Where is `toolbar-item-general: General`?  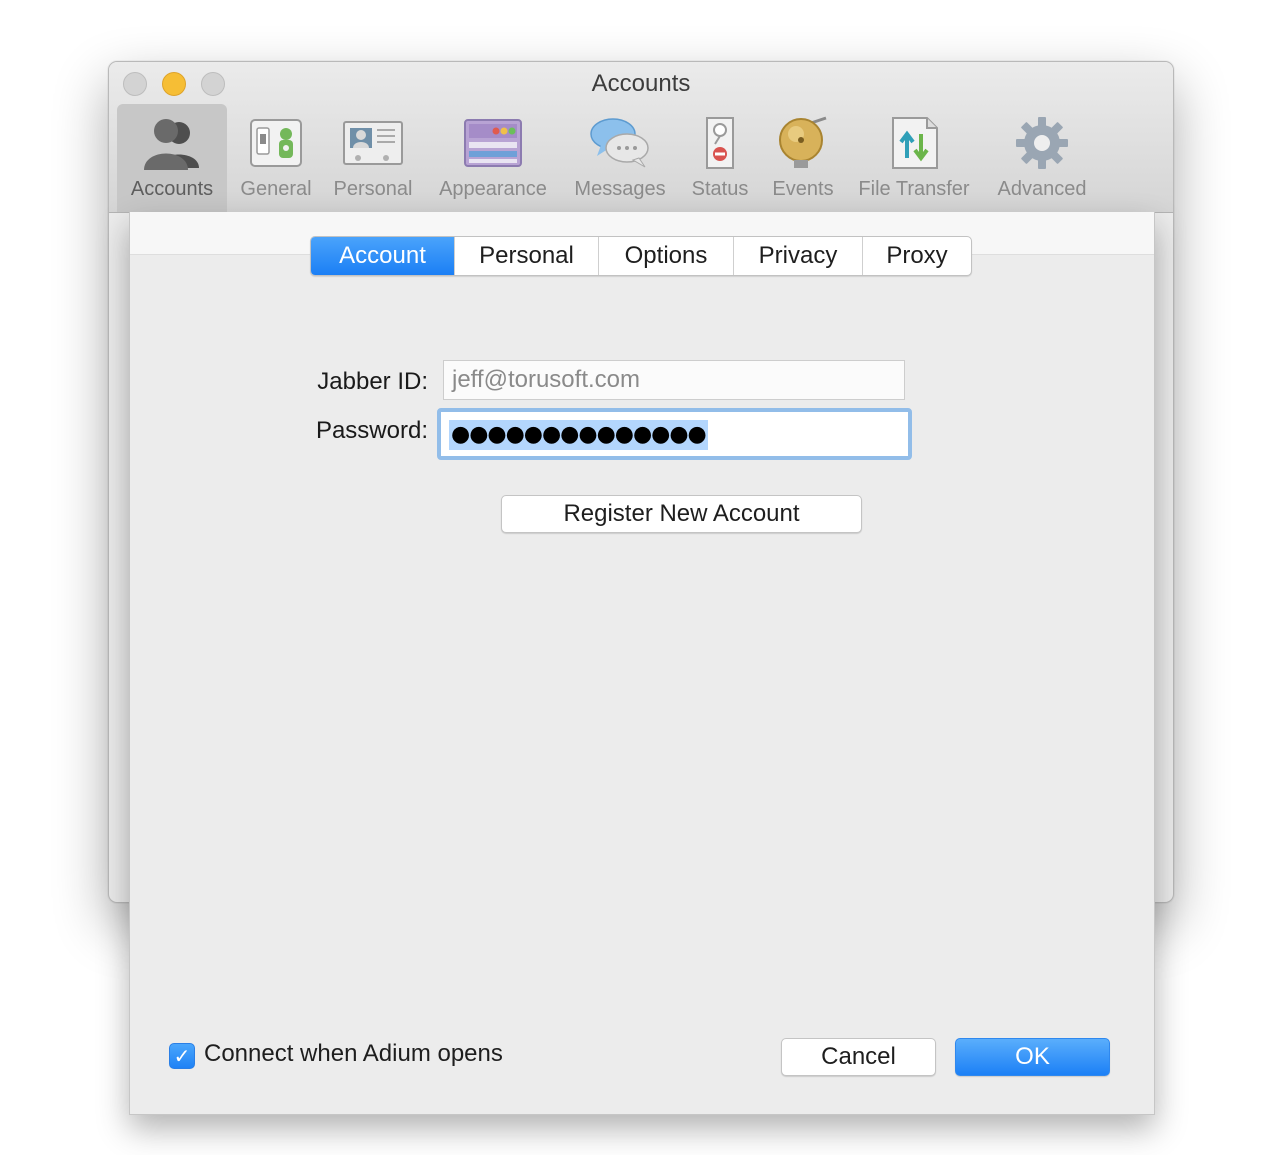
toolbar-item-general: General is located at coordinates (276, 158).